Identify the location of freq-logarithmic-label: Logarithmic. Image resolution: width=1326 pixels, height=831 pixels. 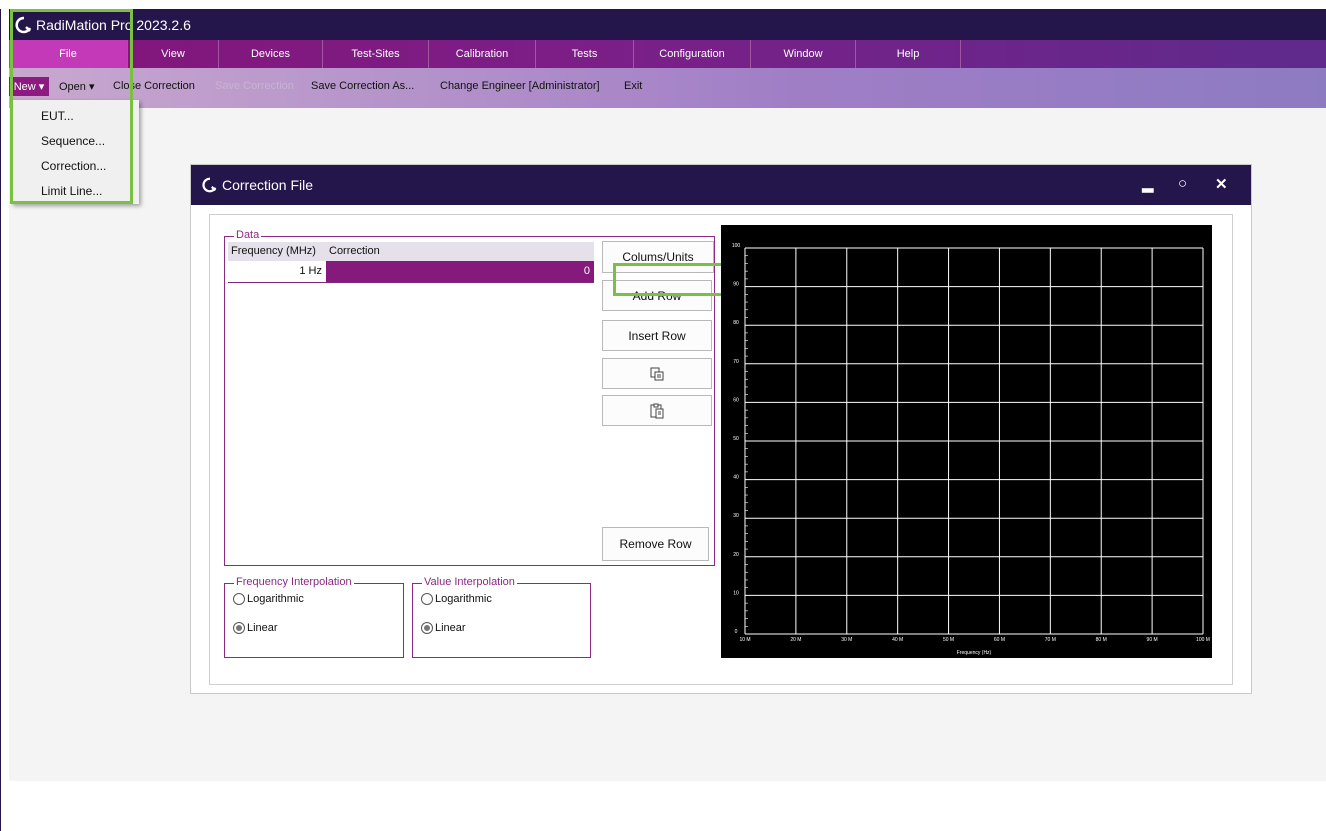
(275, 599).